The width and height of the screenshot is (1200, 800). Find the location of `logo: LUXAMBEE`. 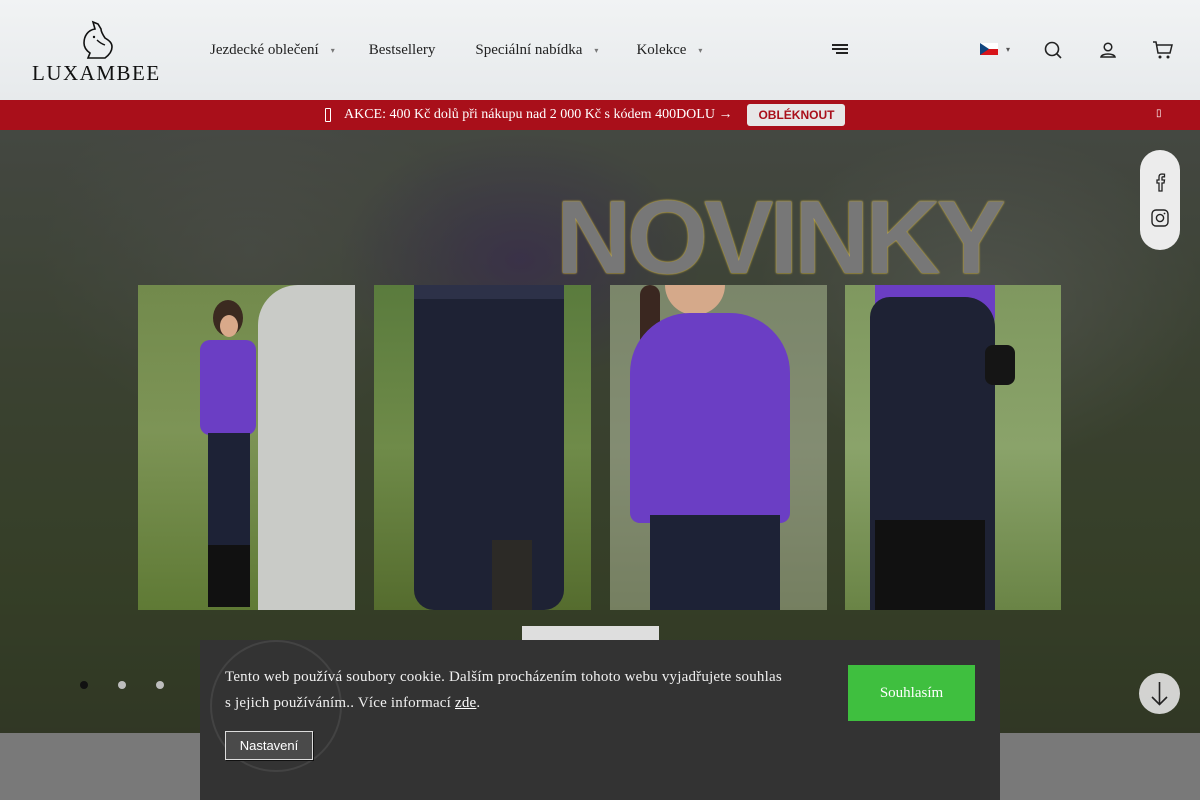

logo: LUXAMBEE is located at coordinates (96, 52).